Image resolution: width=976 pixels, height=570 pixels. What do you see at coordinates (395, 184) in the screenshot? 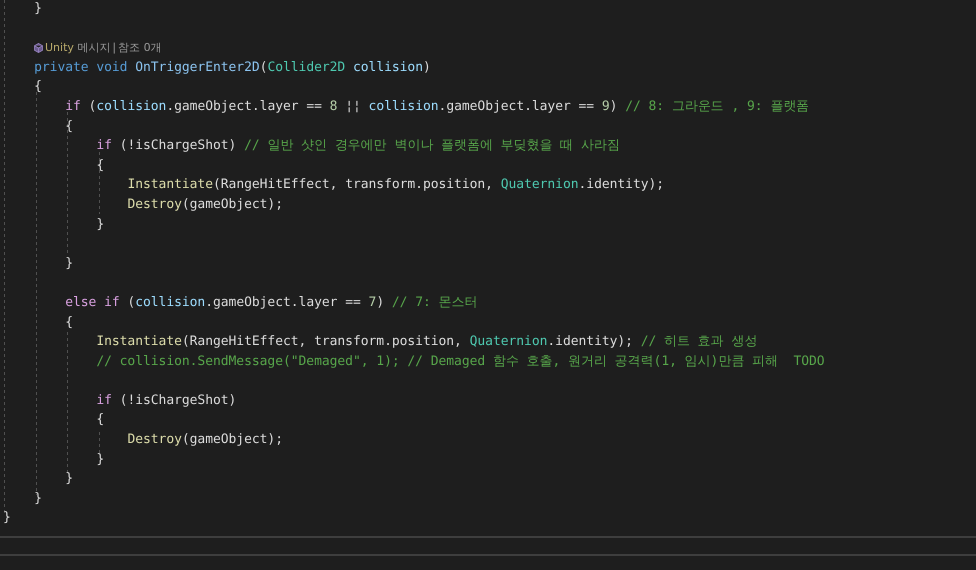
I see `code-line: Instantiate(RangeHitEffect, transform.position, Quaternion.identity);` at bounding box center [395, 184].